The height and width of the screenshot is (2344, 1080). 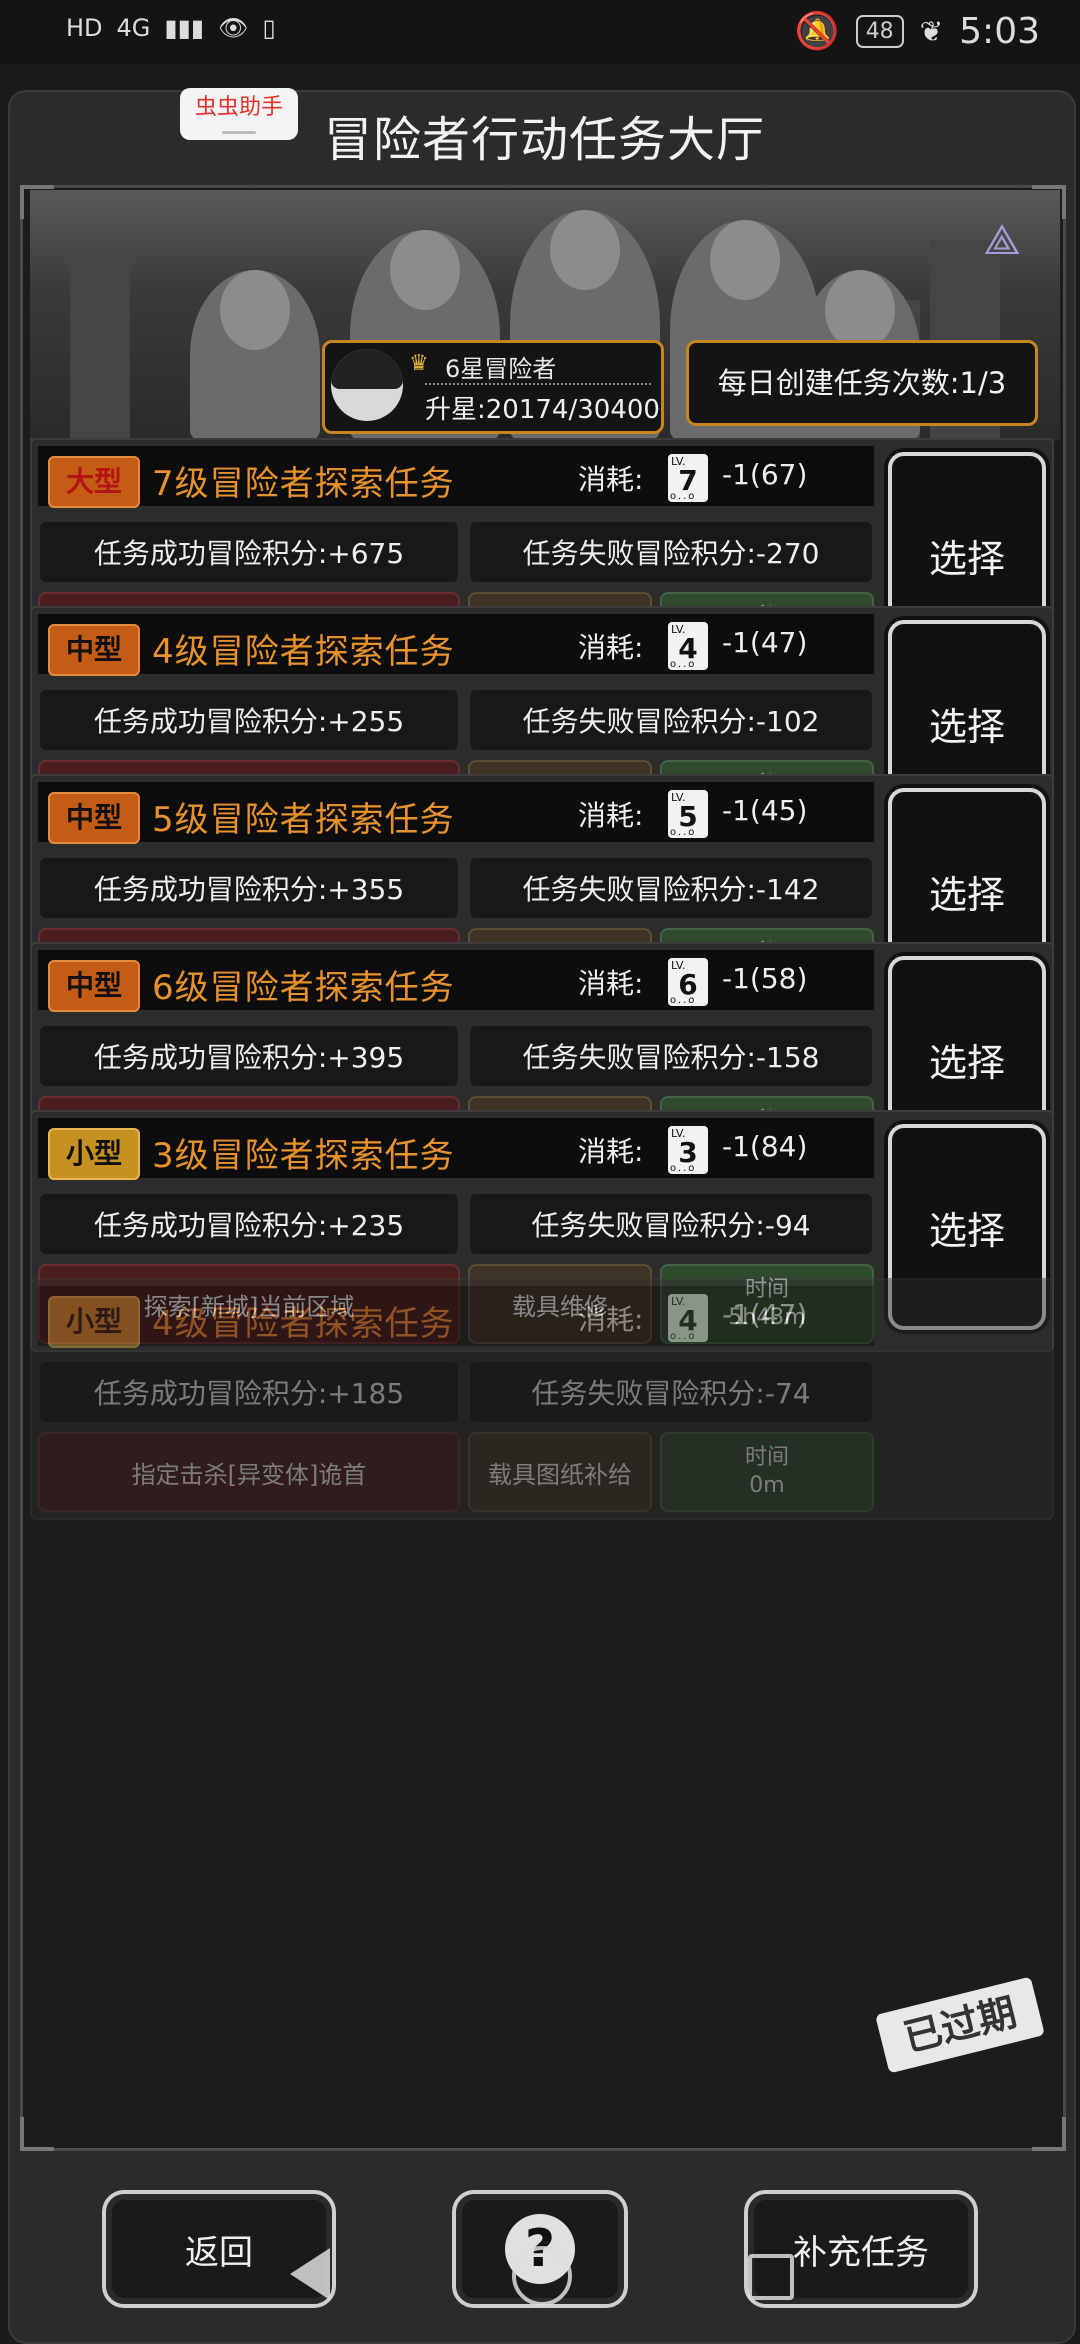 What do you see at coordinates (456, 477) in the screenshot?
I see `mission-header: 大型 7级冒险者探索任务 消耗: LV. 7 o..o -1(67)` at bounding box center [456, 477].